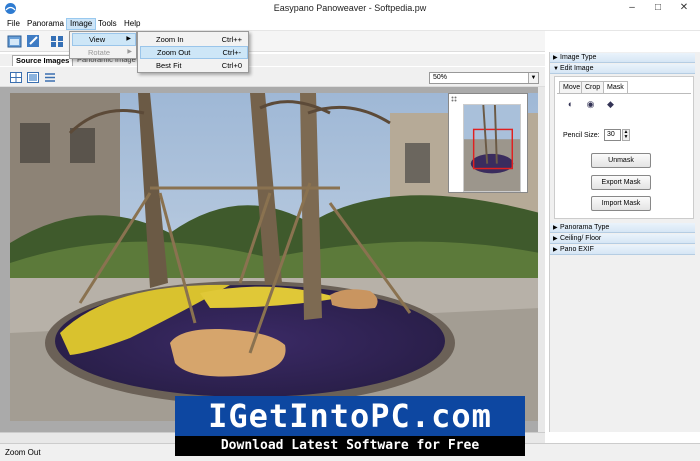 Image resolution: width=700 pixels, height=461 pixels. I want to click on vertical-scrollbar, so click(541, 259).